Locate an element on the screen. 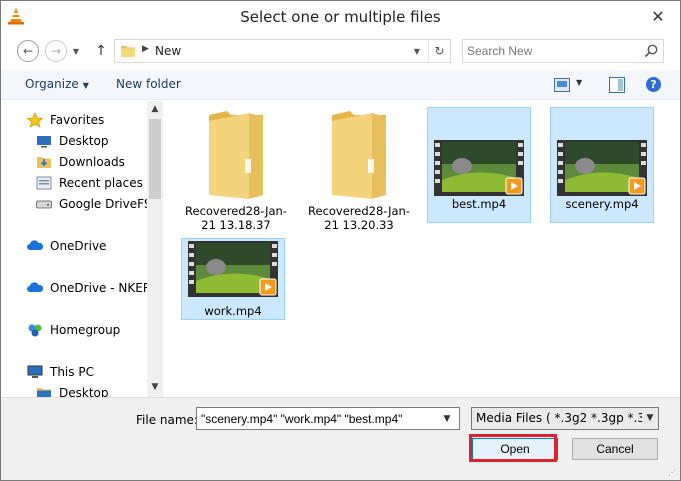 Image resolution: width=681 pixels, height=481 pixels. file-name-input is located at coordinates (328, 418).